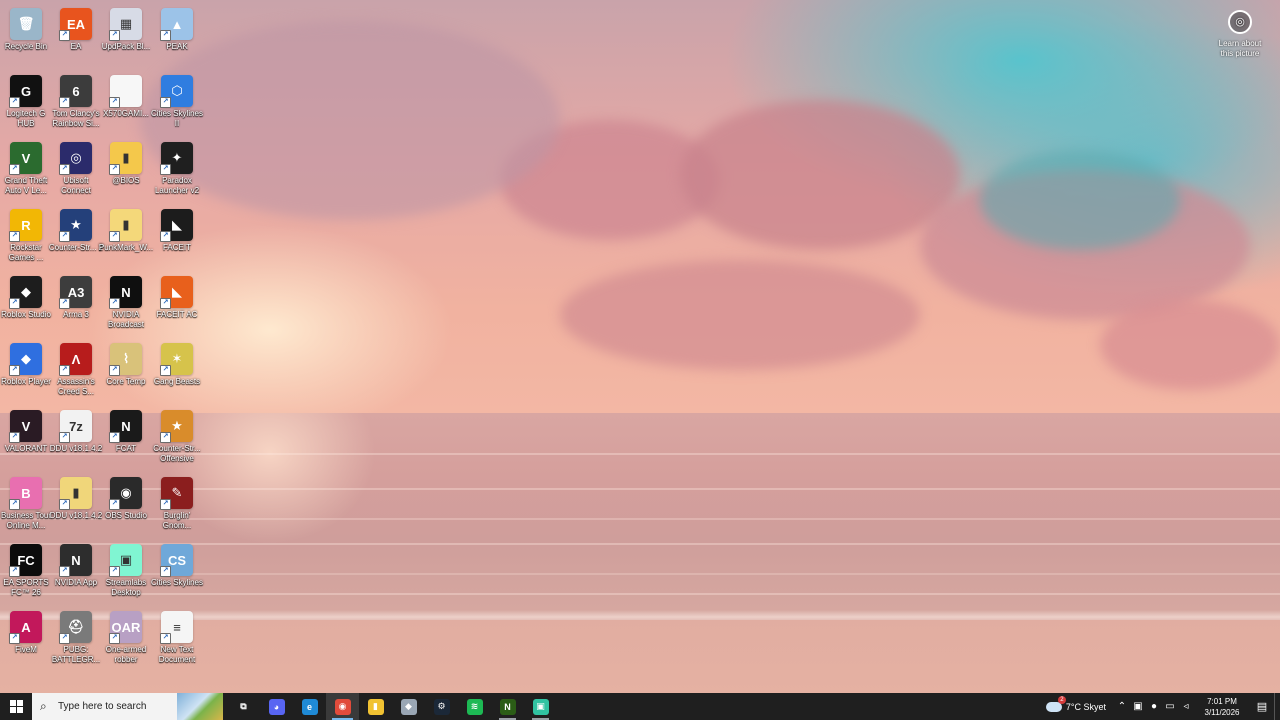 The width and height of the screenshot is (1280, 720). Describe the element at coordinates (126, 642) in the screenshot. I see `desktop-icon: OAR ↗ One-armed robber` at that location.